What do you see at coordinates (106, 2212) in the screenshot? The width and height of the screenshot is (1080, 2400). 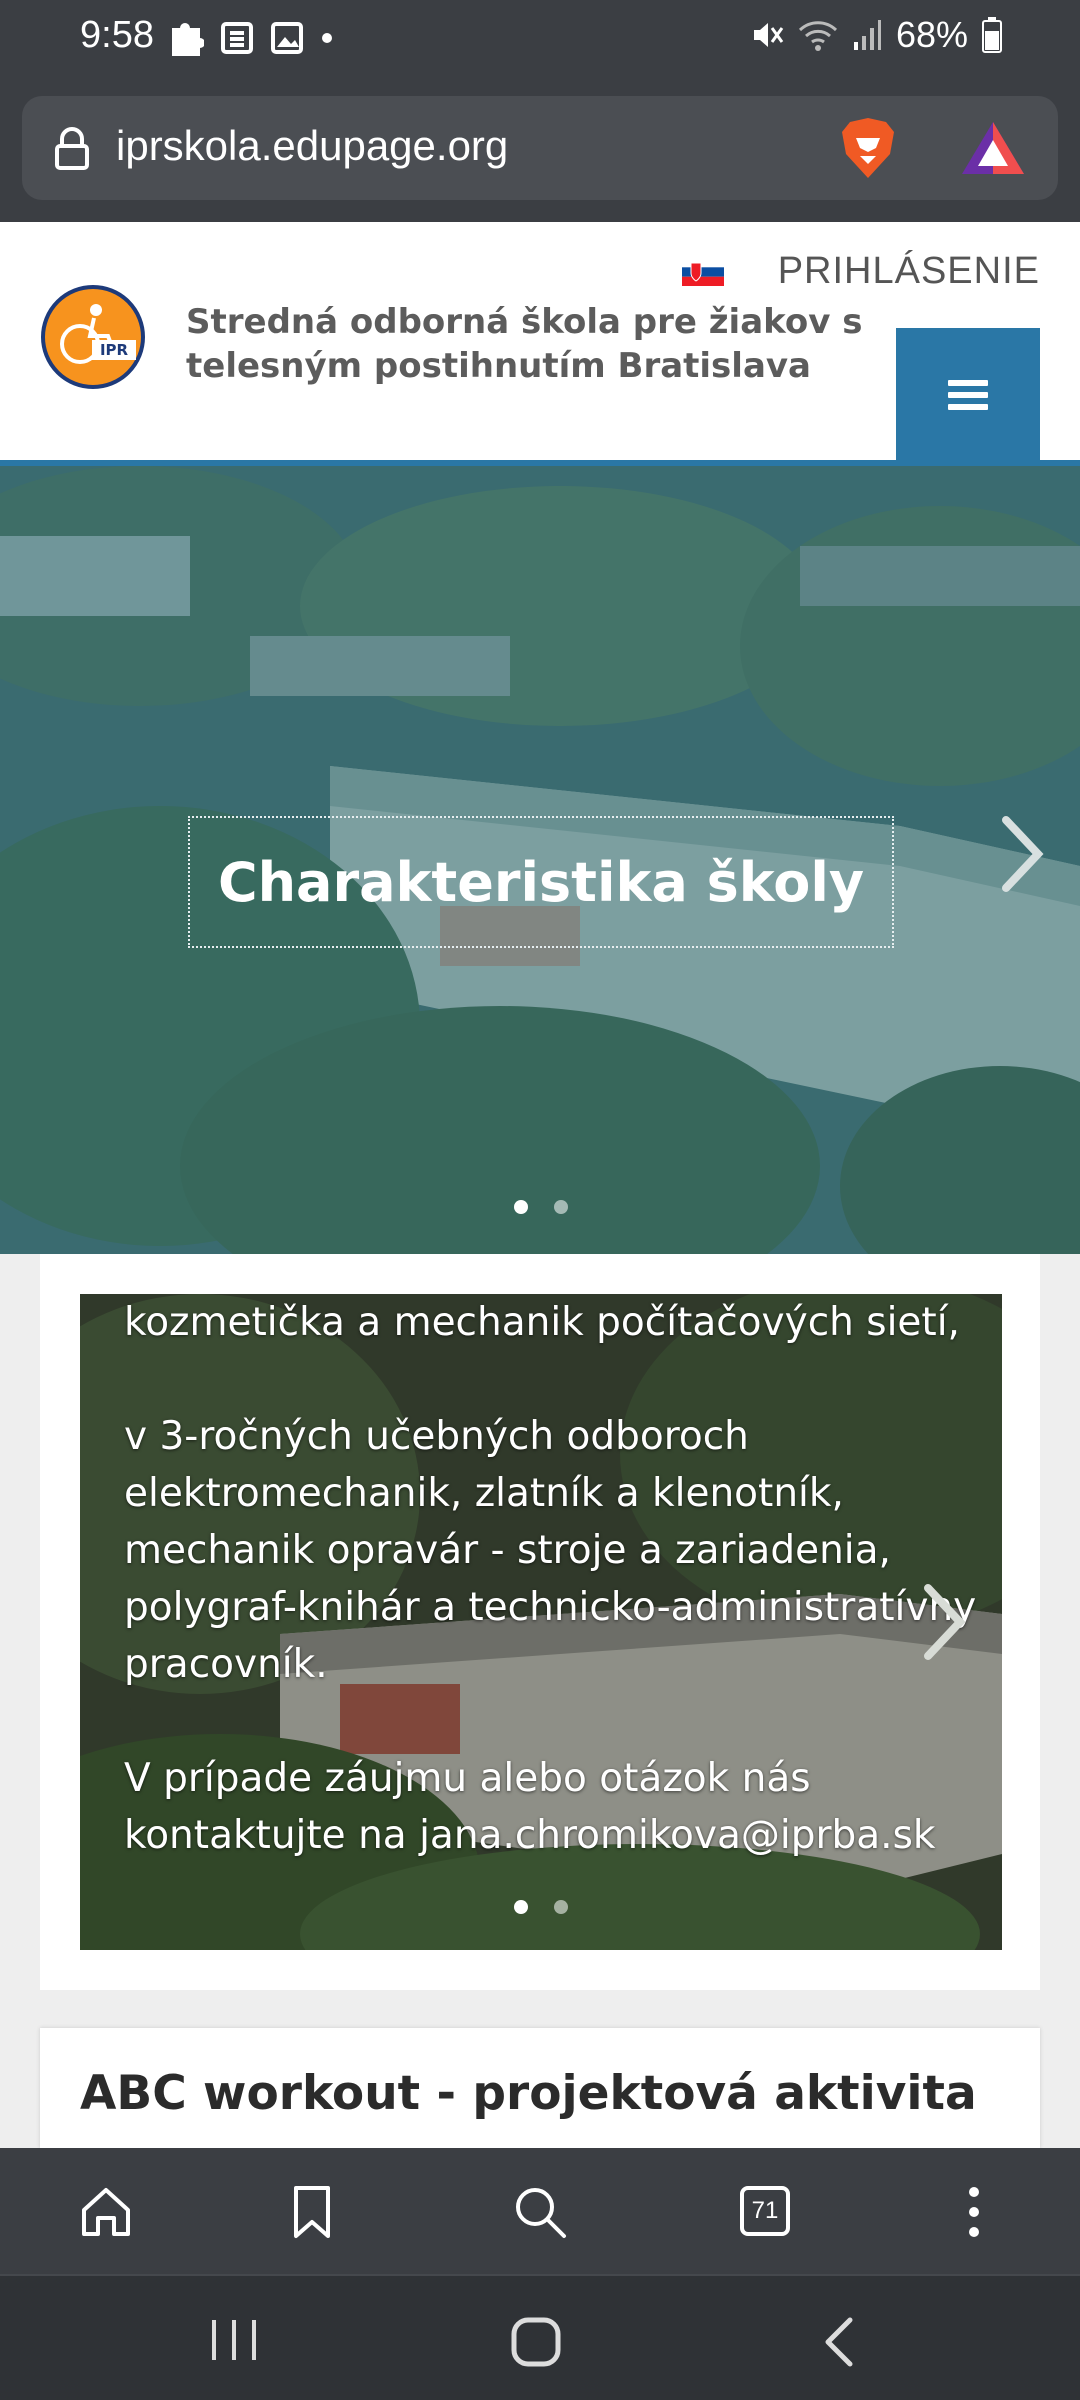 I see `home-icon` at bounding box center [106, 2212].